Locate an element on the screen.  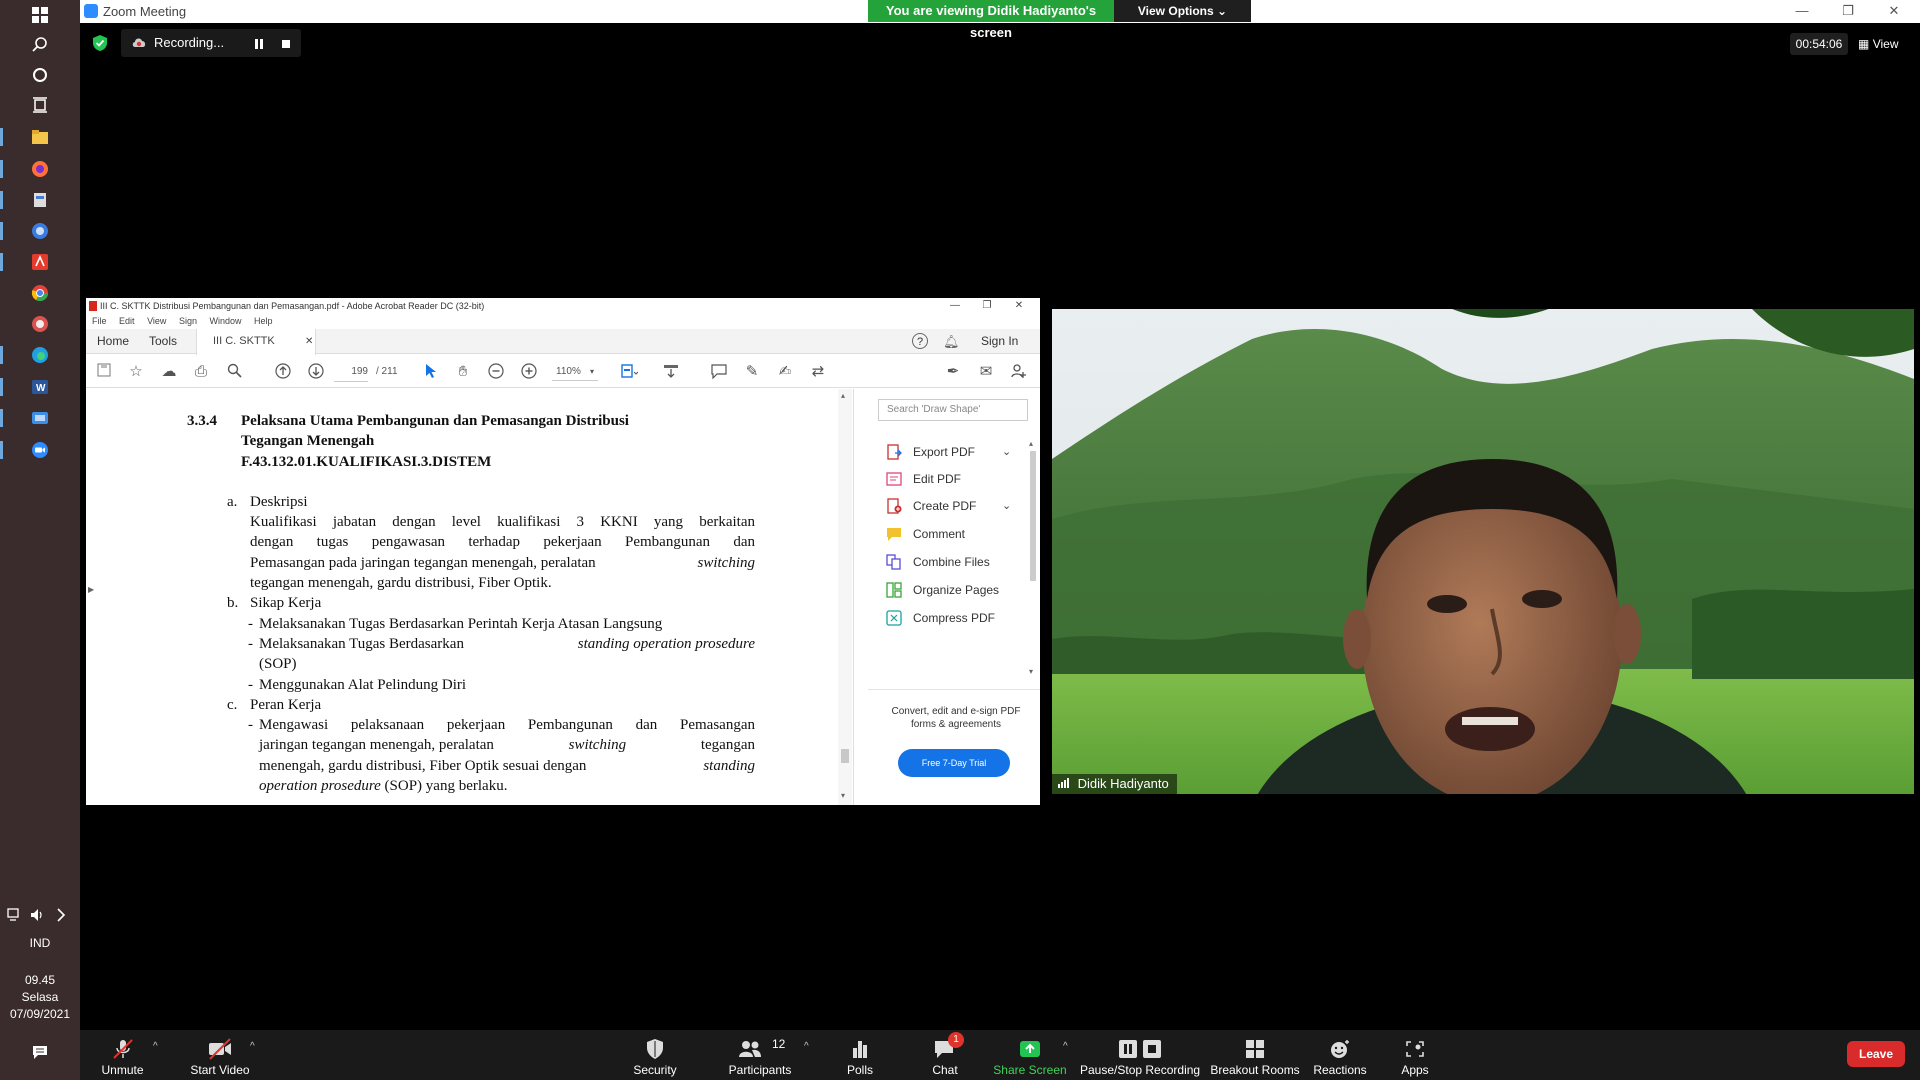
menu-edit: Edit is located at coordinates (127, 321).